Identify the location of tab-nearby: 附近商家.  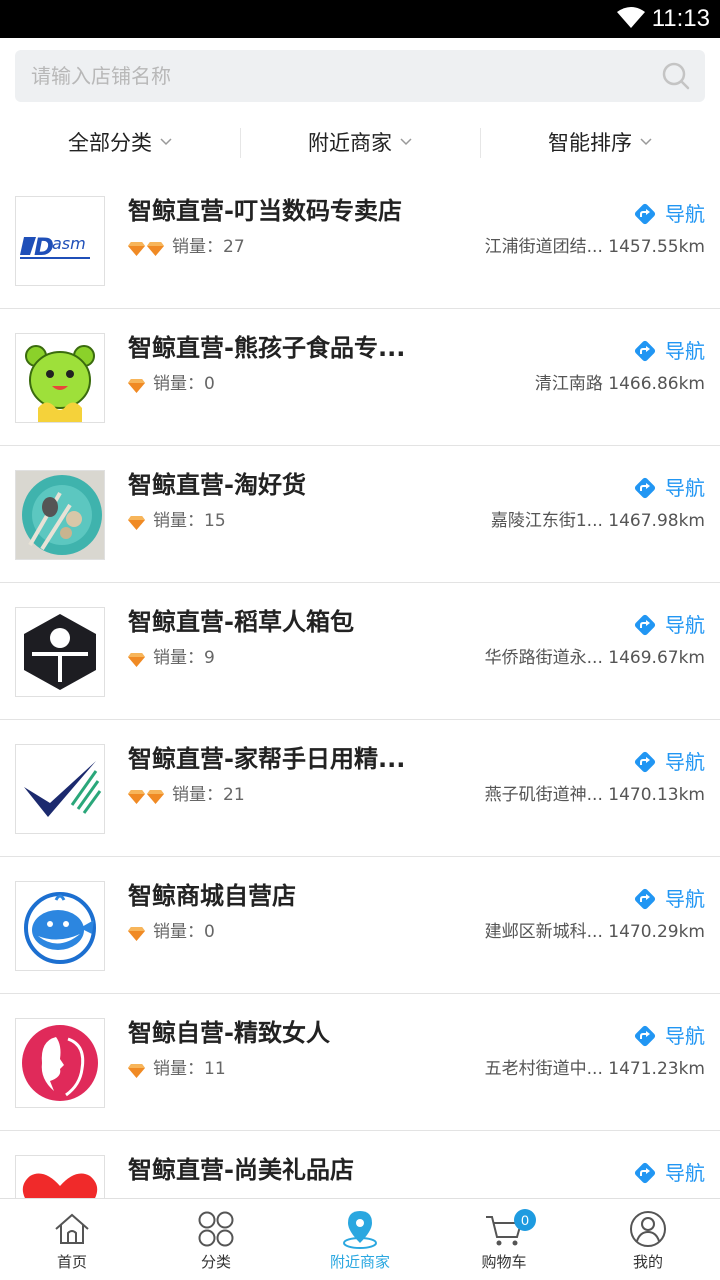
(360, 1239).